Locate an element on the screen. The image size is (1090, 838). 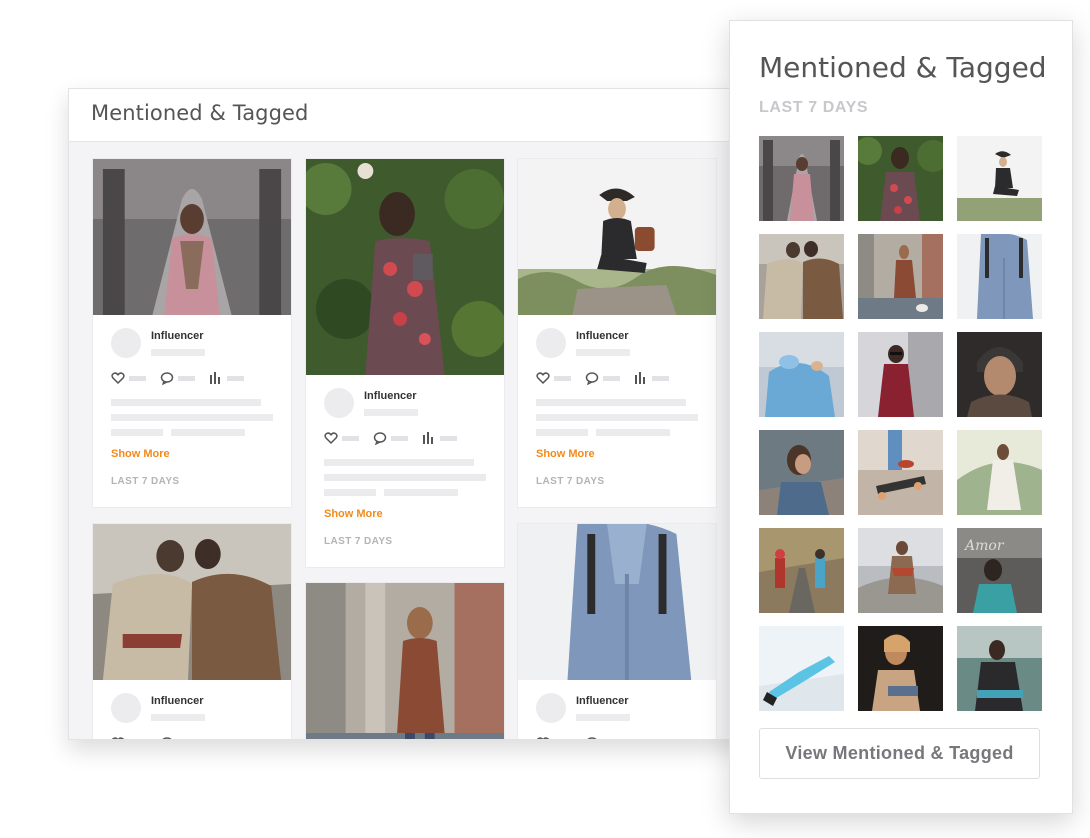
widget-period: LAST 7 DAYS is located at coordinates (814, 107).